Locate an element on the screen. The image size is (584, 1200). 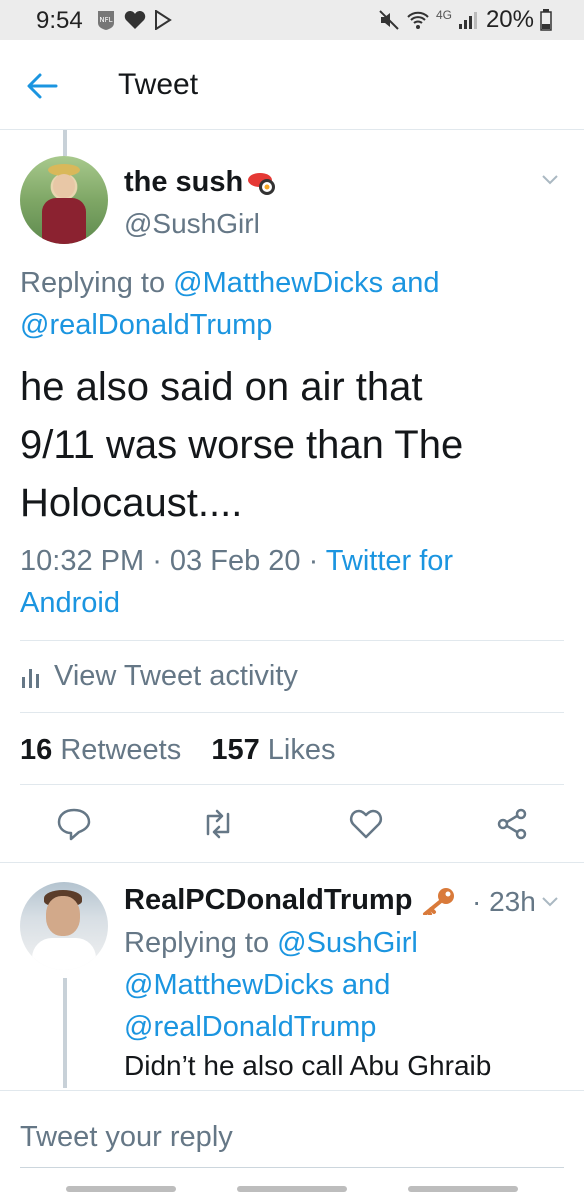
app-header: Tweet is located at coordinates (292, 85).